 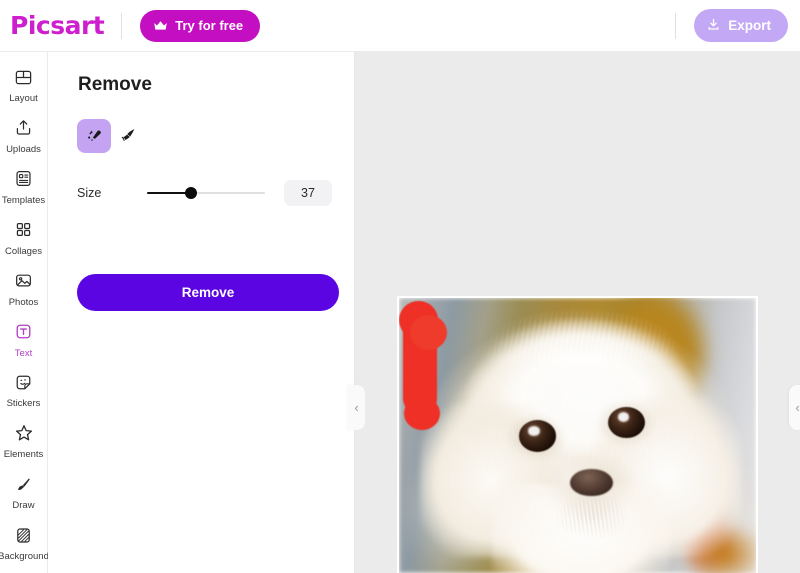 I want to click on size-label: Size, so click(x=89, y=193).